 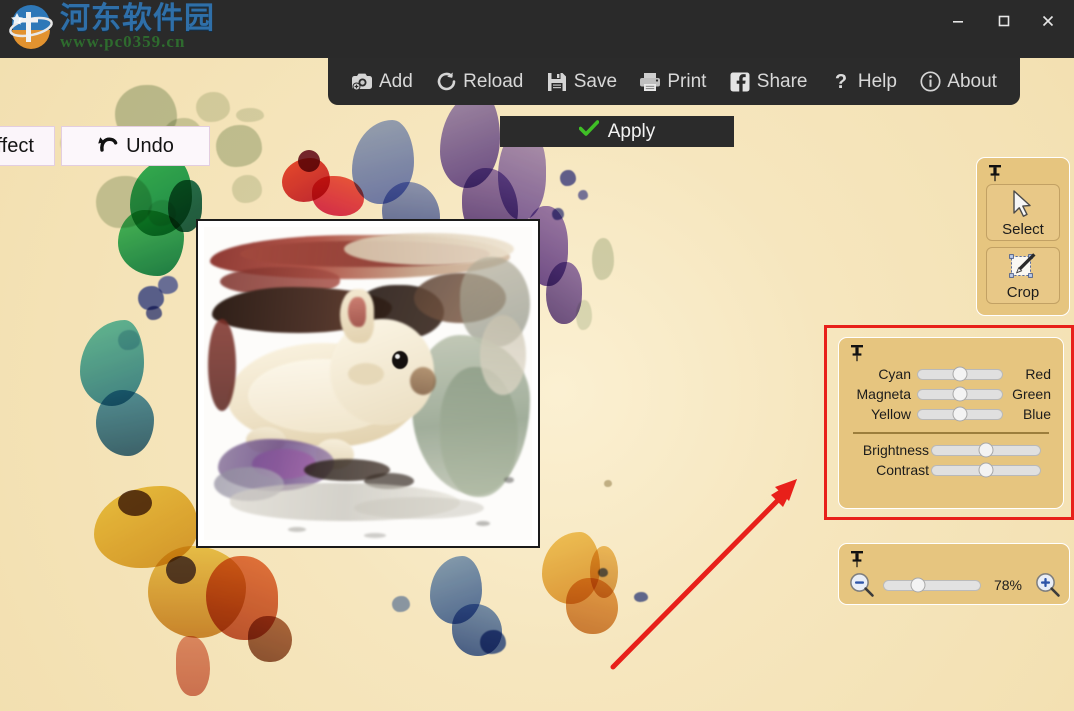 I want to click on slider-row-magneta-green: Magneta Green, so click(x=951, y=394).